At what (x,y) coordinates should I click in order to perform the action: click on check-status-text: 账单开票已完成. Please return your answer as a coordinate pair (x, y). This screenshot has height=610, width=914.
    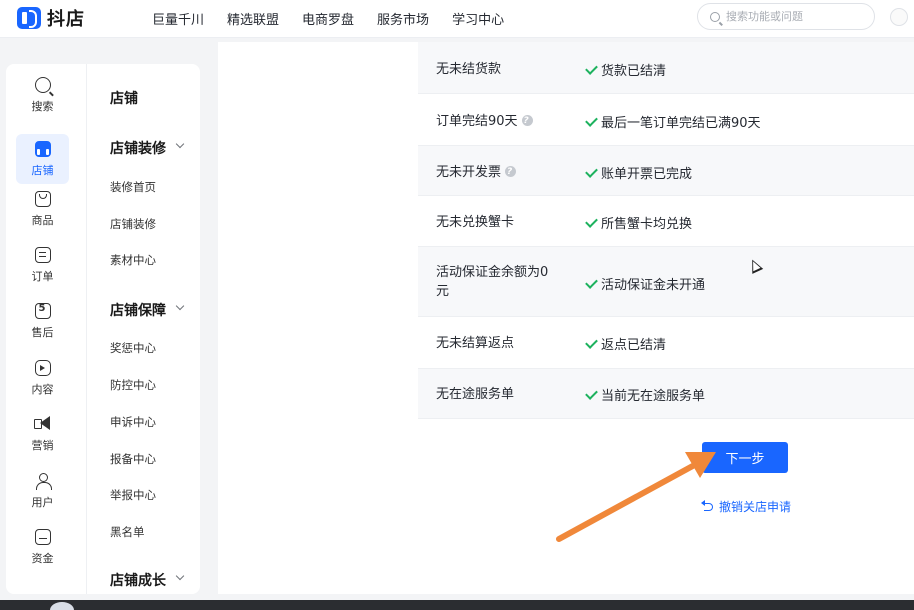
    Looking at the image, I should click on (647, 174).